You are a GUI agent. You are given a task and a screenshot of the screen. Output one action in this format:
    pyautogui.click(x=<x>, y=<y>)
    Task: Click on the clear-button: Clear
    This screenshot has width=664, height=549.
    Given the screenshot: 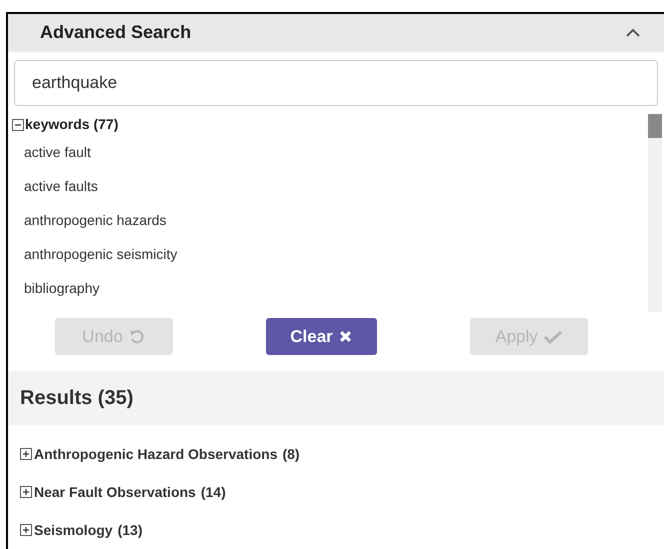 What is the action you would take?
    pyautogui.click(x=321, y=337)
    